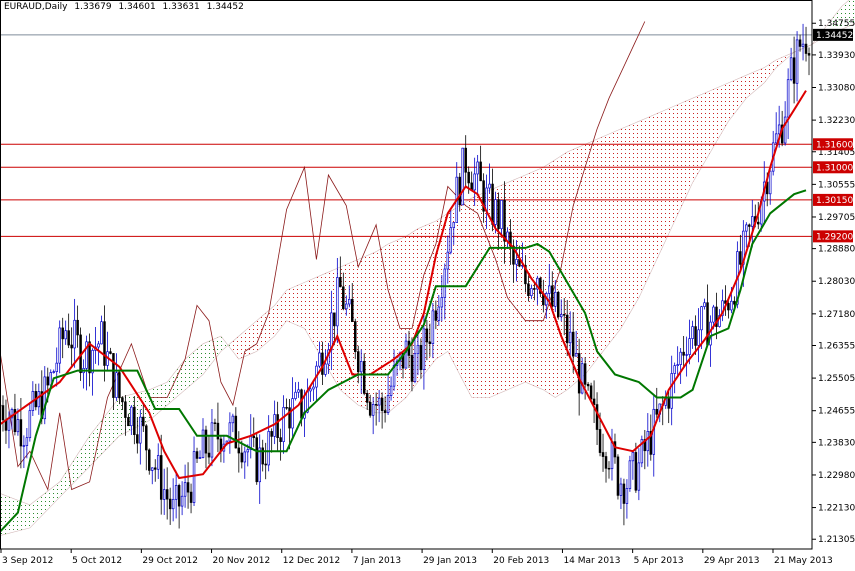  What do you see at coordinates (803, 561) in the screenshot?
I see `x-tick-label: 21 May 2013` at bounding box center [803, 561].